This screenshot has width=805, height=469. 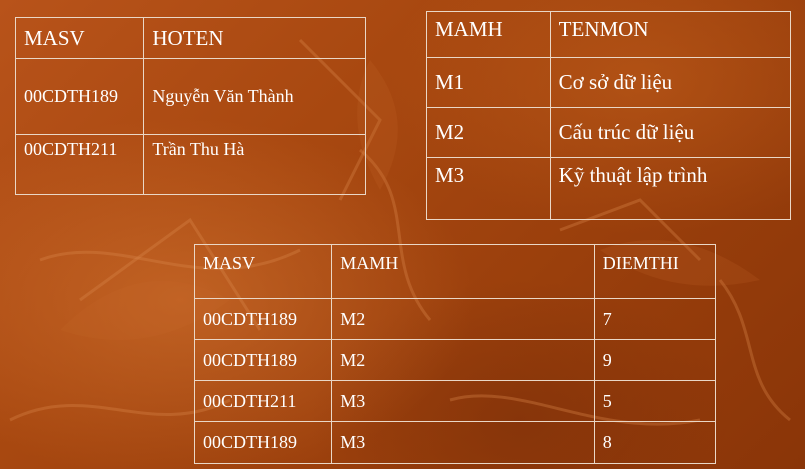 What do you see at coordinates (655, 319) in the screenshot?
I see `table-cell: 7` at bounding box center [655, 319].